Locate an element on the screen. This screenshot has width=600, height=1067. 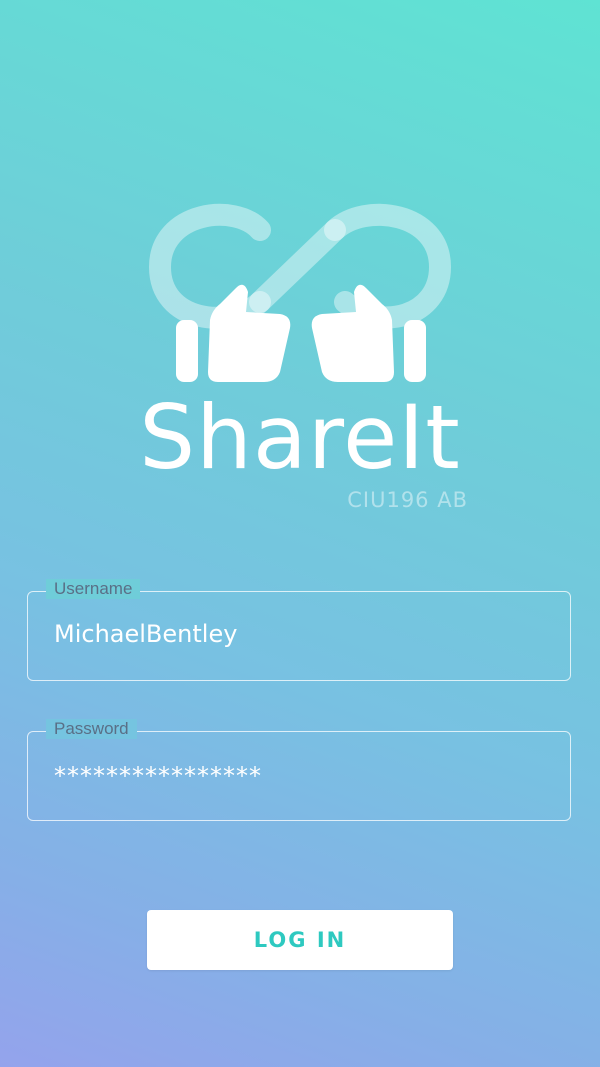
username-label: Username is located at coordinates (93, 589).